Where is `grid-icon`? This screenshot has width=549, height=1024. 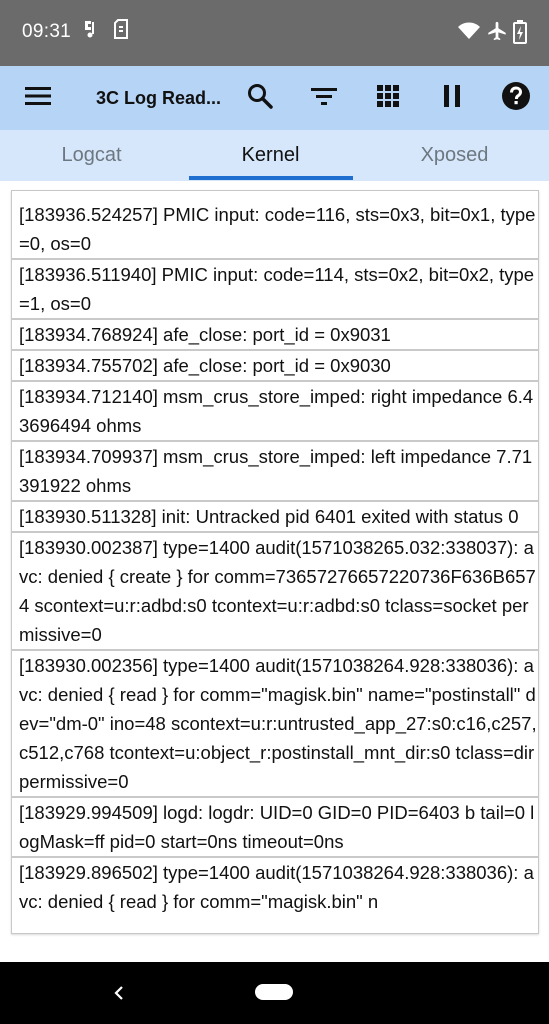 grid-icon is located at coordinates (388, 98).